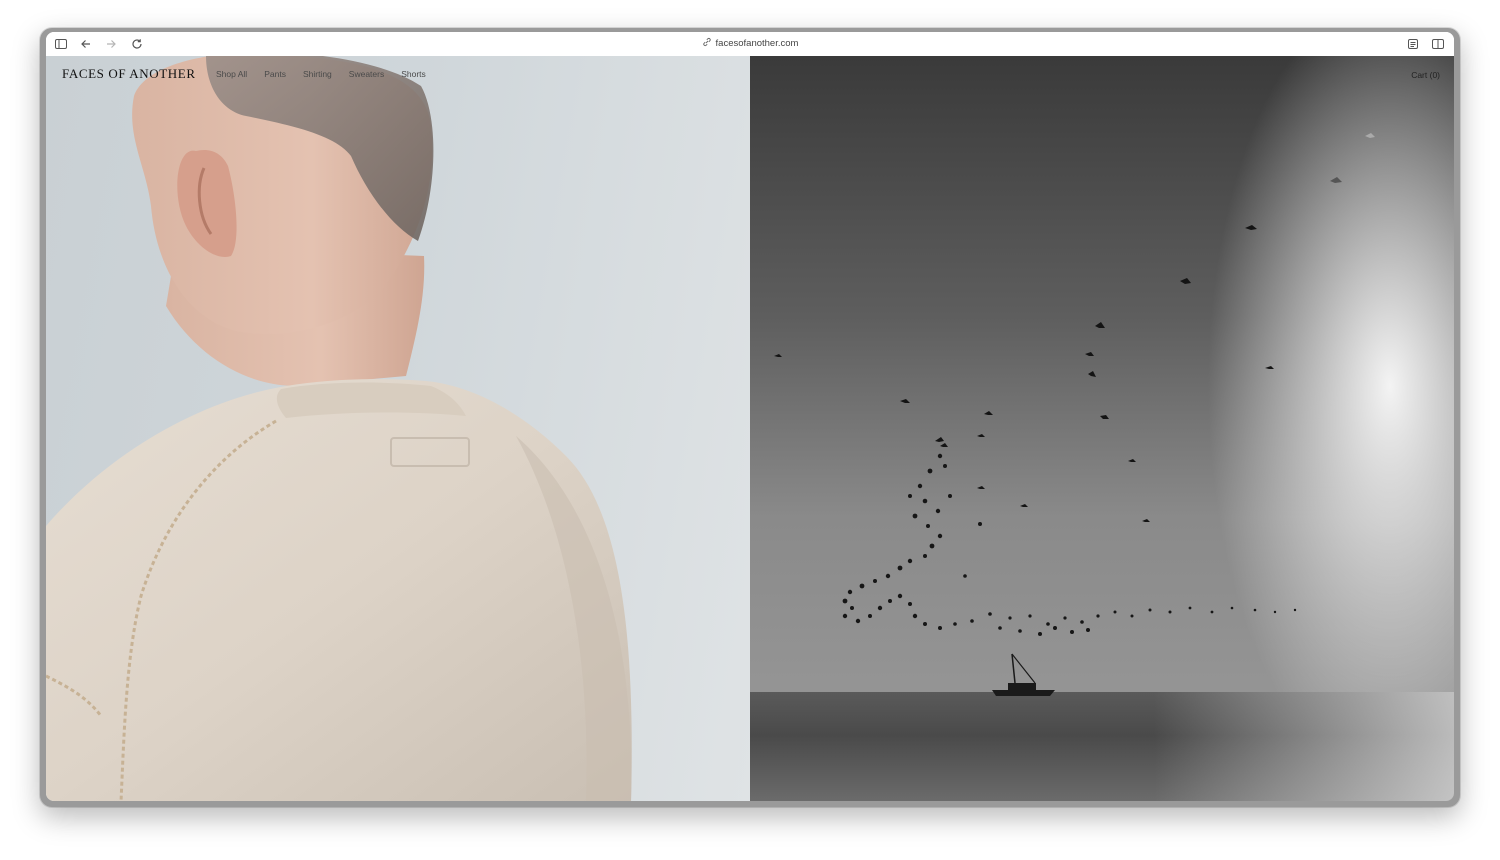  What do you see at coordinates (366, 74) in the screenshot?
I see `nav-sweaters: Sweaters` at bounding box center [366, 74].